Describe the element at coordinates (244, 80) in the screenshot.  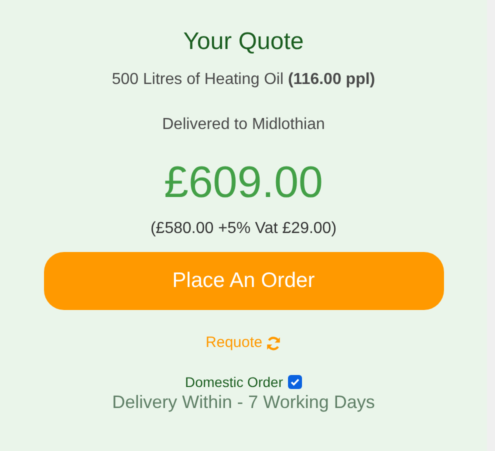
I see `product-summary: 500 Litres of Heating Oil (116.00 ppl)` at that location.